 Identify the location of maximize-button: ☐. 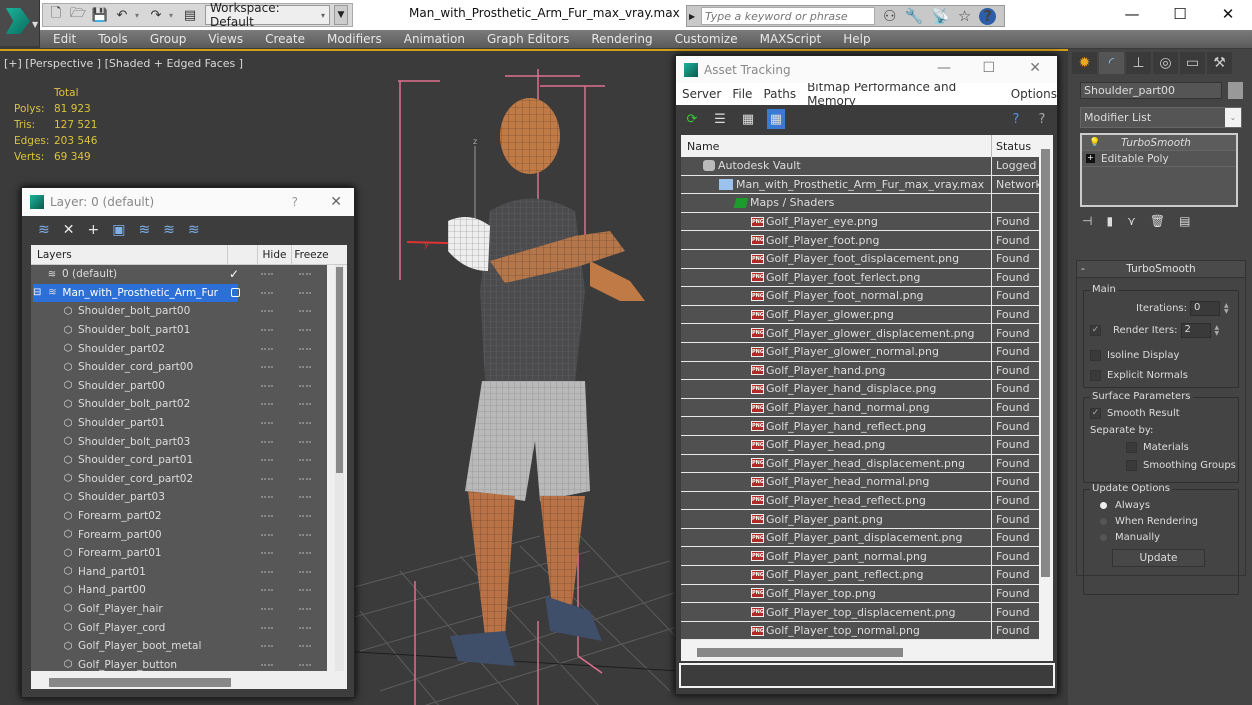
(1180, 14).